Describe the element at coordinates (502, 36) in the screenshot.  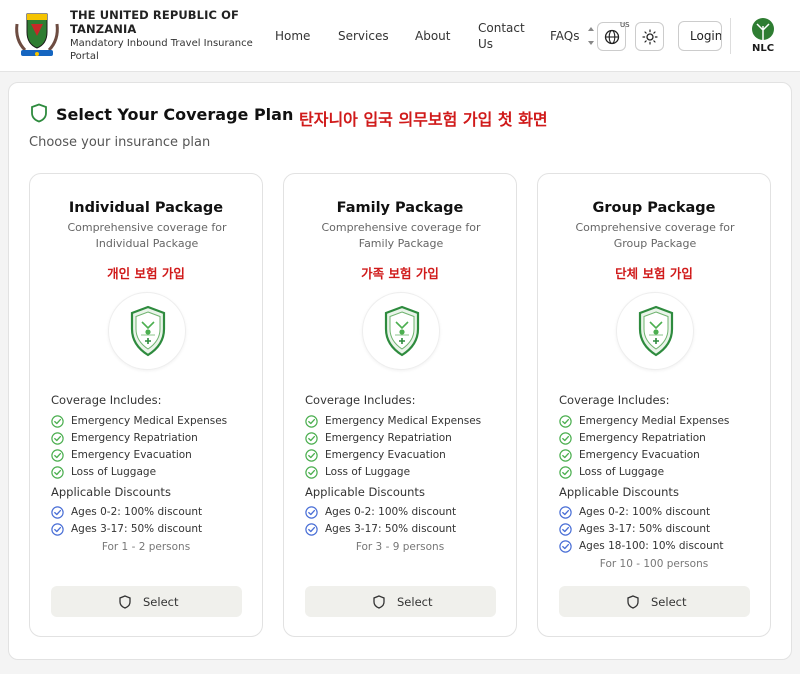
I see `nav-contact: Contact Us` at that location.